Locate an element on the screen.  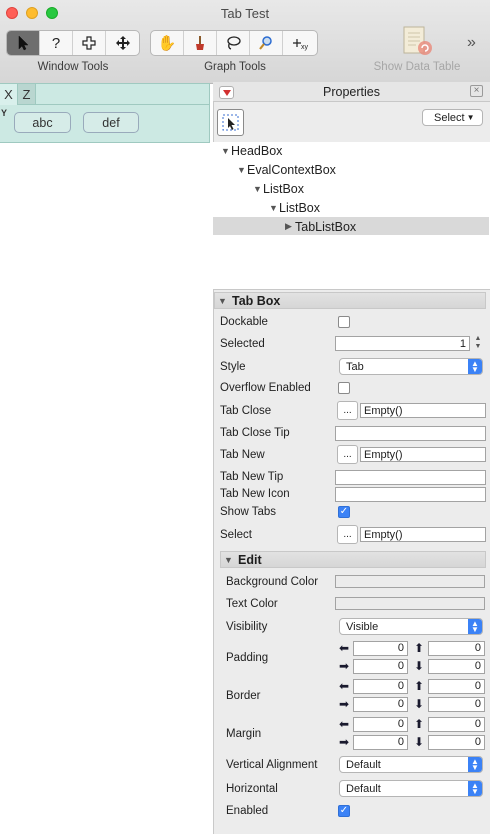
edit-section-header: ▼ Edit is located at coordinates (353, 559).